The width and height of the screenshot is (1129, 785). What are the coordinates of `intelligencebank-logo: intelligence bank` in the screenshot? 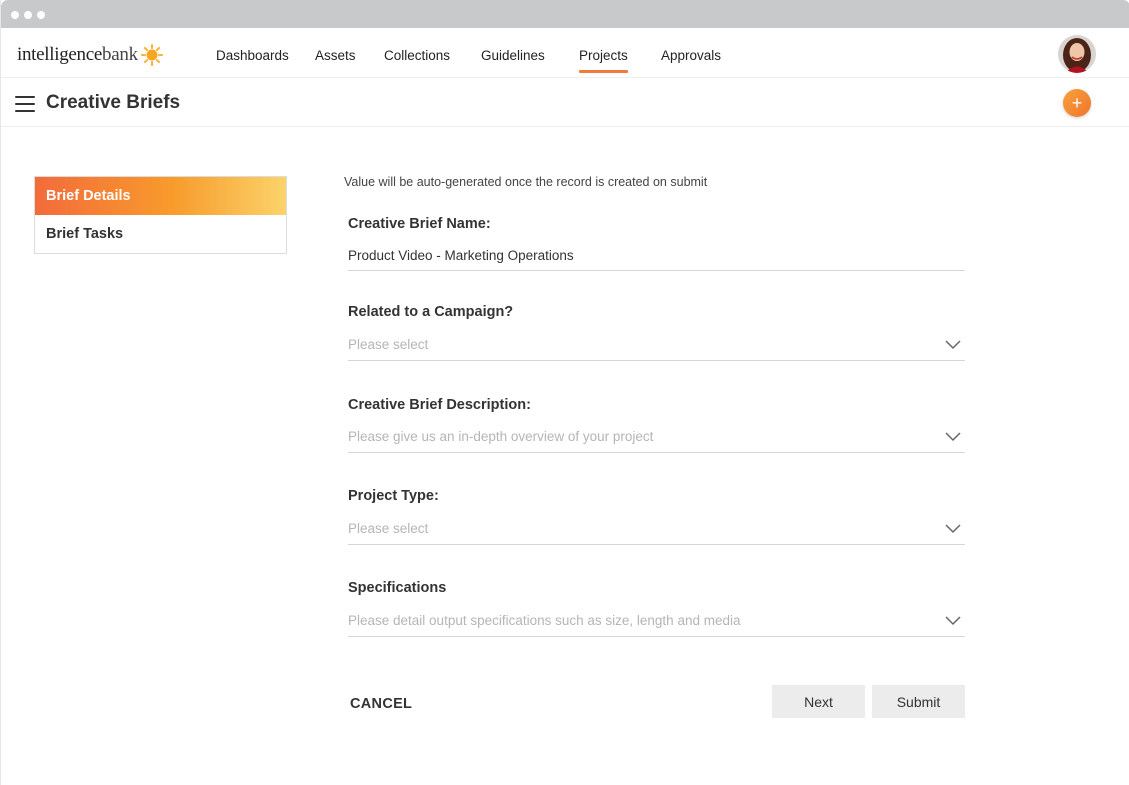 It's located at (90, 55).